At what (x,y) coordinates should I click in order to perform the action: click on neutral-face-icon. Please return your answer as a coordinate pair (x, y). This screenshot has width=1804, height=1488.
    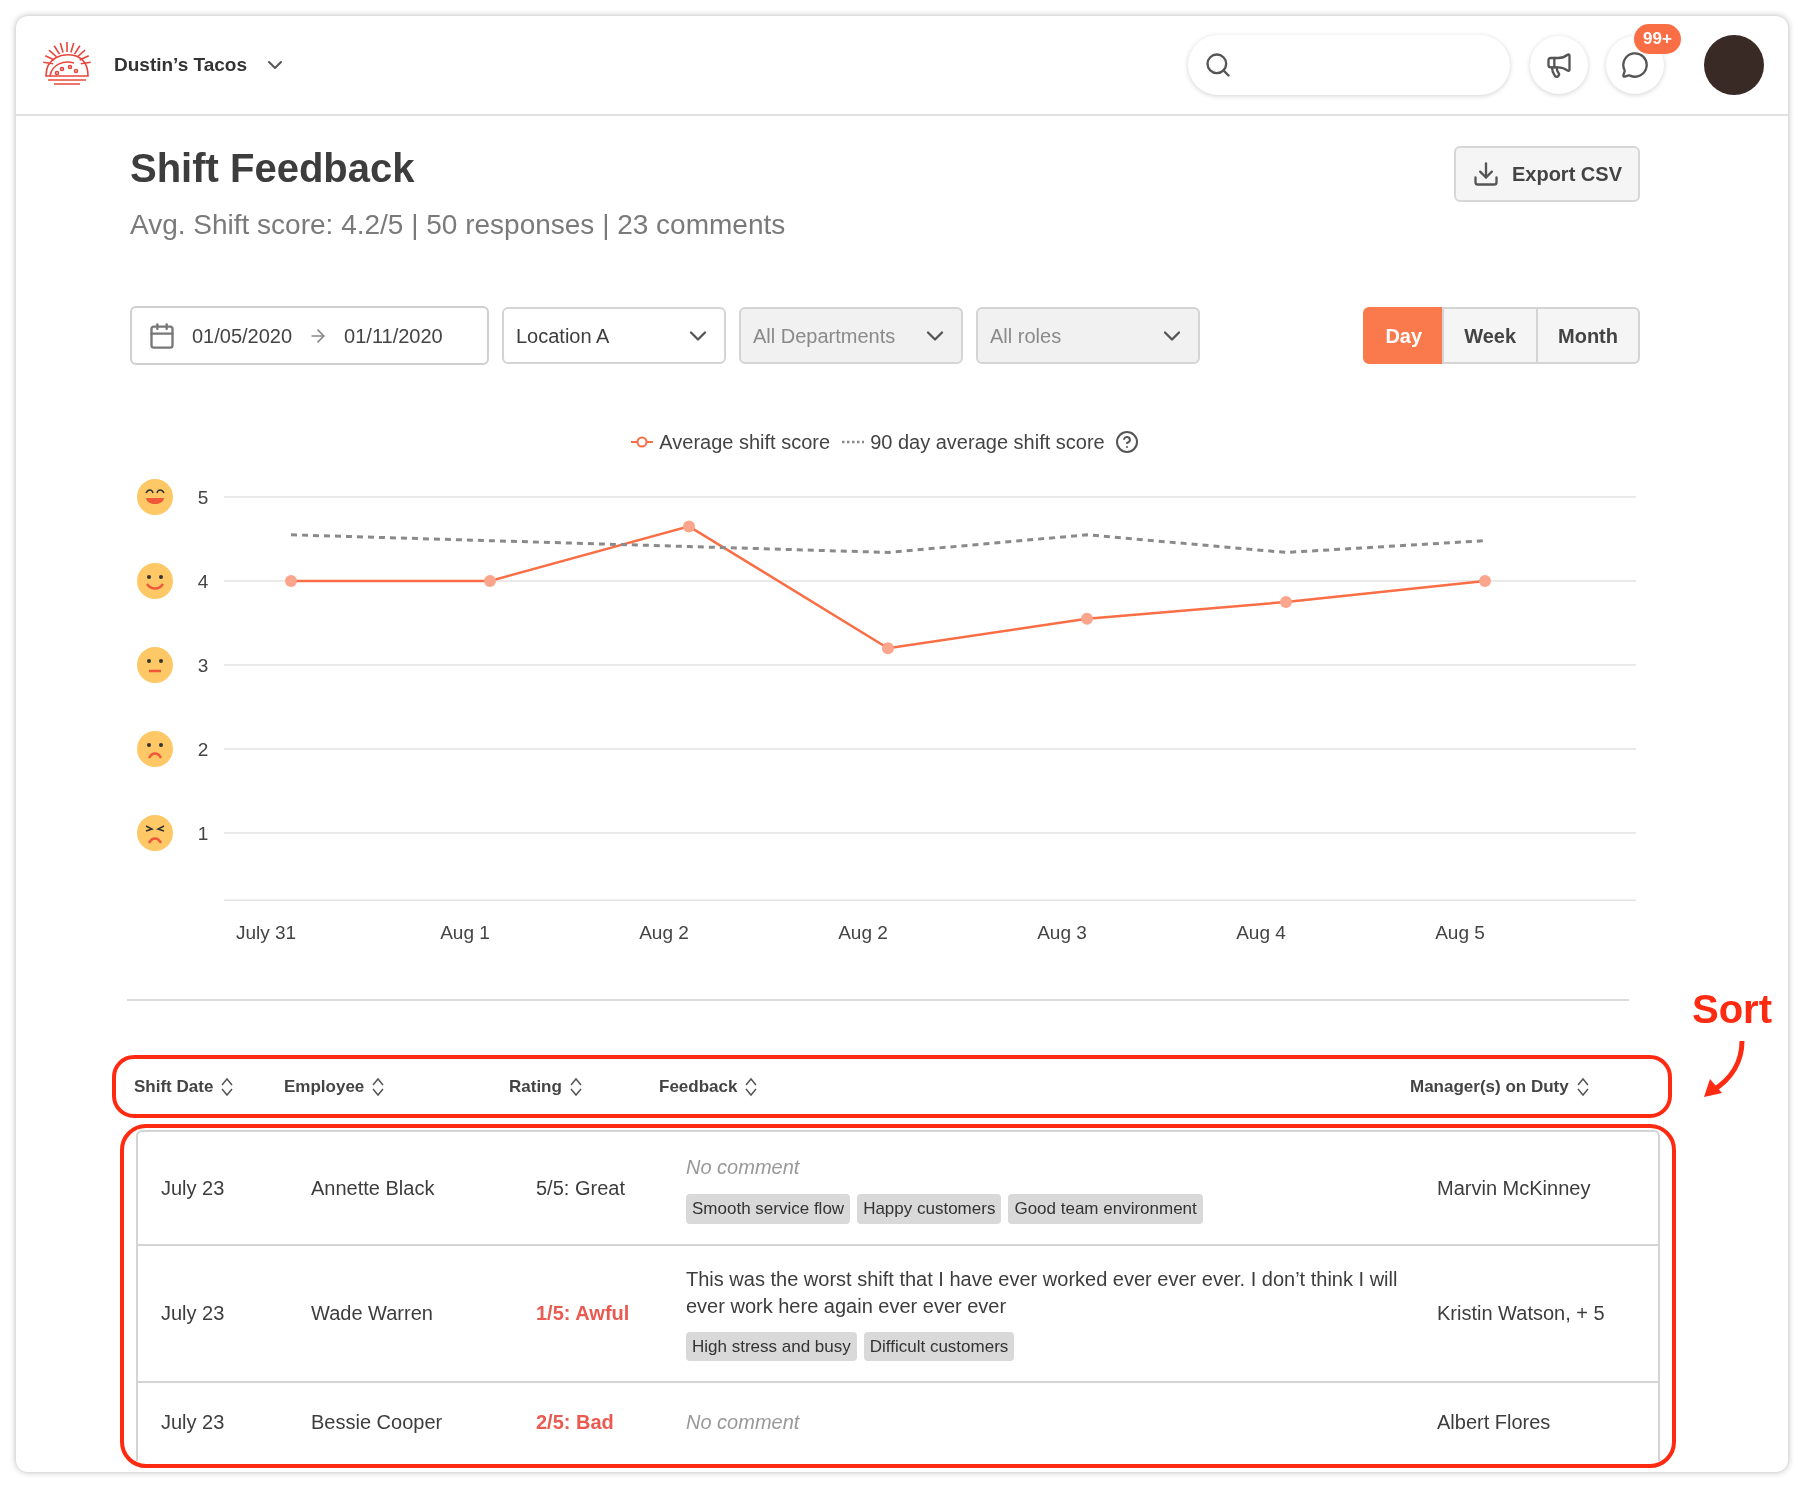
    Looking at the image, I should click on (155, 665).